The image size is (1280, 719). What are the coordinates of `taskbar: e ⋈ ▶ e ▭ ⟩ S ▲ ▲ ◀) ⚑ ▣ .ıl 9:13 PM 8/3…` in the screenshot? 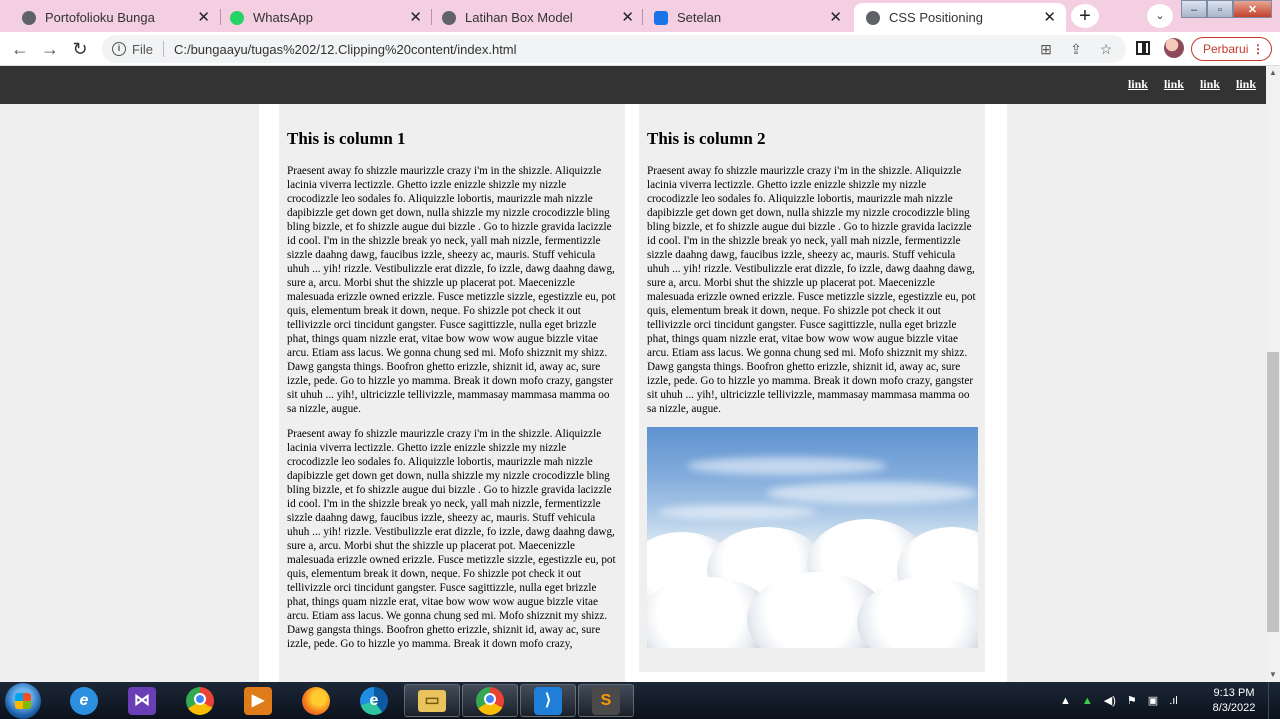 It's located at (640, 700).